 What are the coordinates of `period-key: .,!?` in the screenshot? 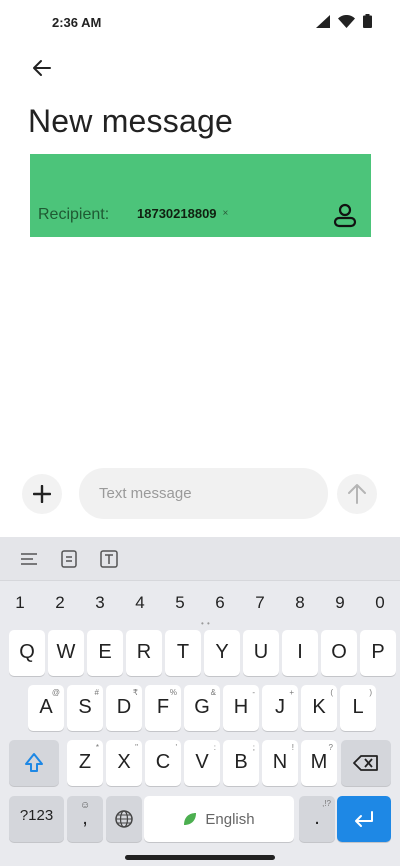 It's located at (317, 819).